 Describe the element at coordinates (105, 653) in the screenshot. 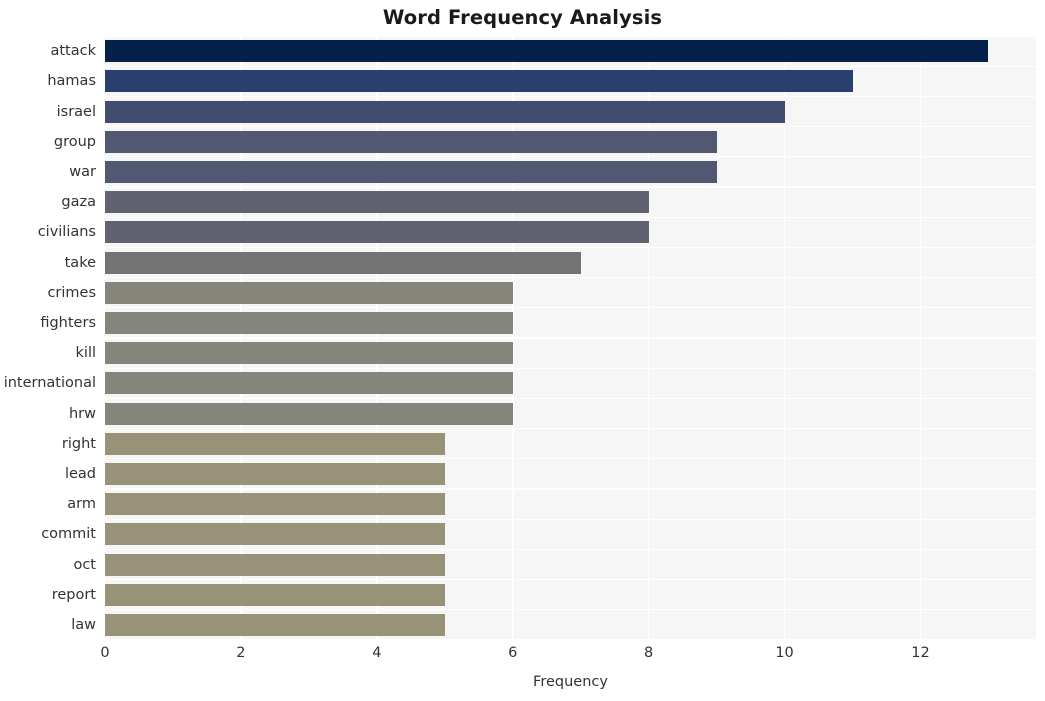

I see `x-tick-label-0: 0` at that location.